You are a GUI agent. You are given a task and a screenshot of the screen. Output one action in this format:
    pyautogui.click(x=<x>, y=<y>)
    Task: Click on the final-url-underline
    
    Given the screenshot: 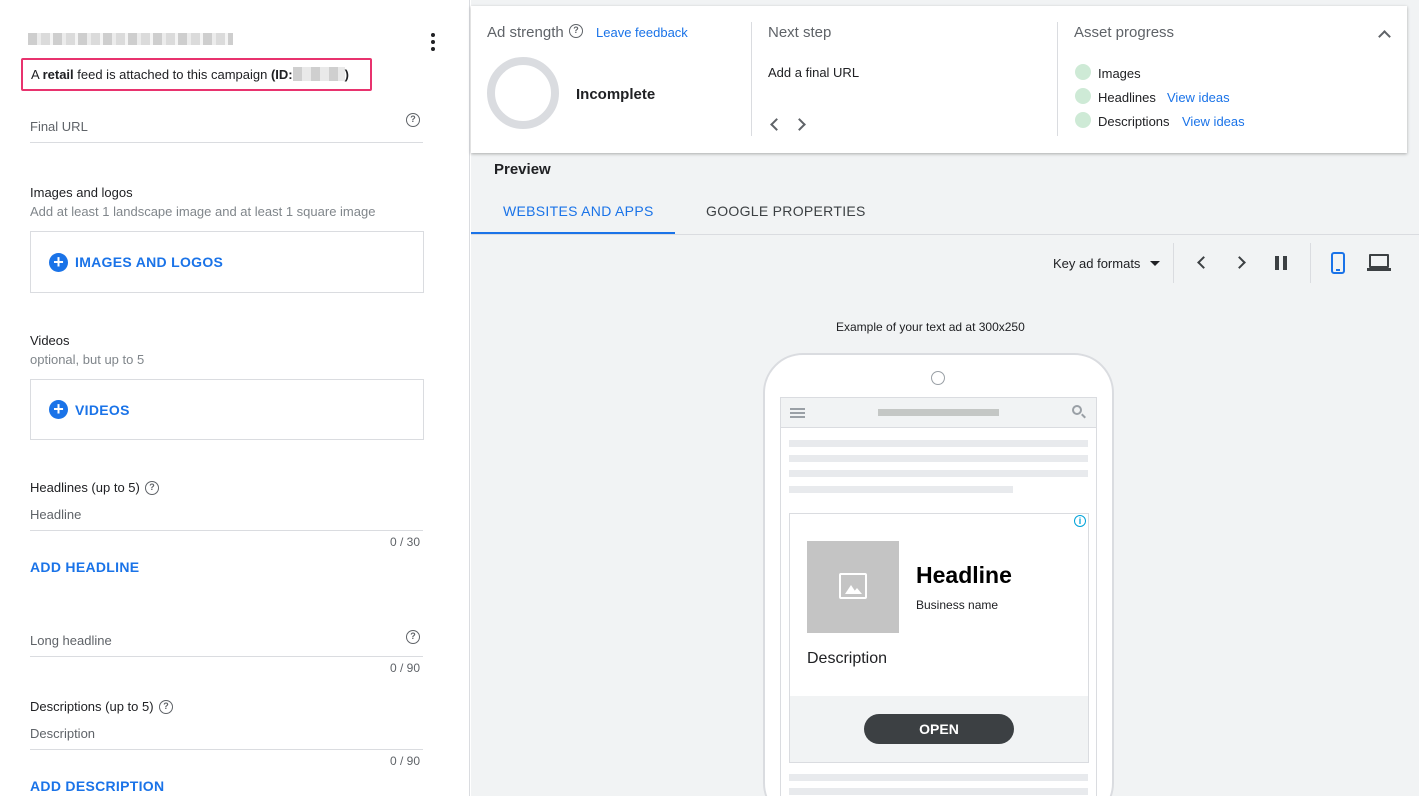 What is the action you would take?
    pyautogui.click(x=226, y=142)
    